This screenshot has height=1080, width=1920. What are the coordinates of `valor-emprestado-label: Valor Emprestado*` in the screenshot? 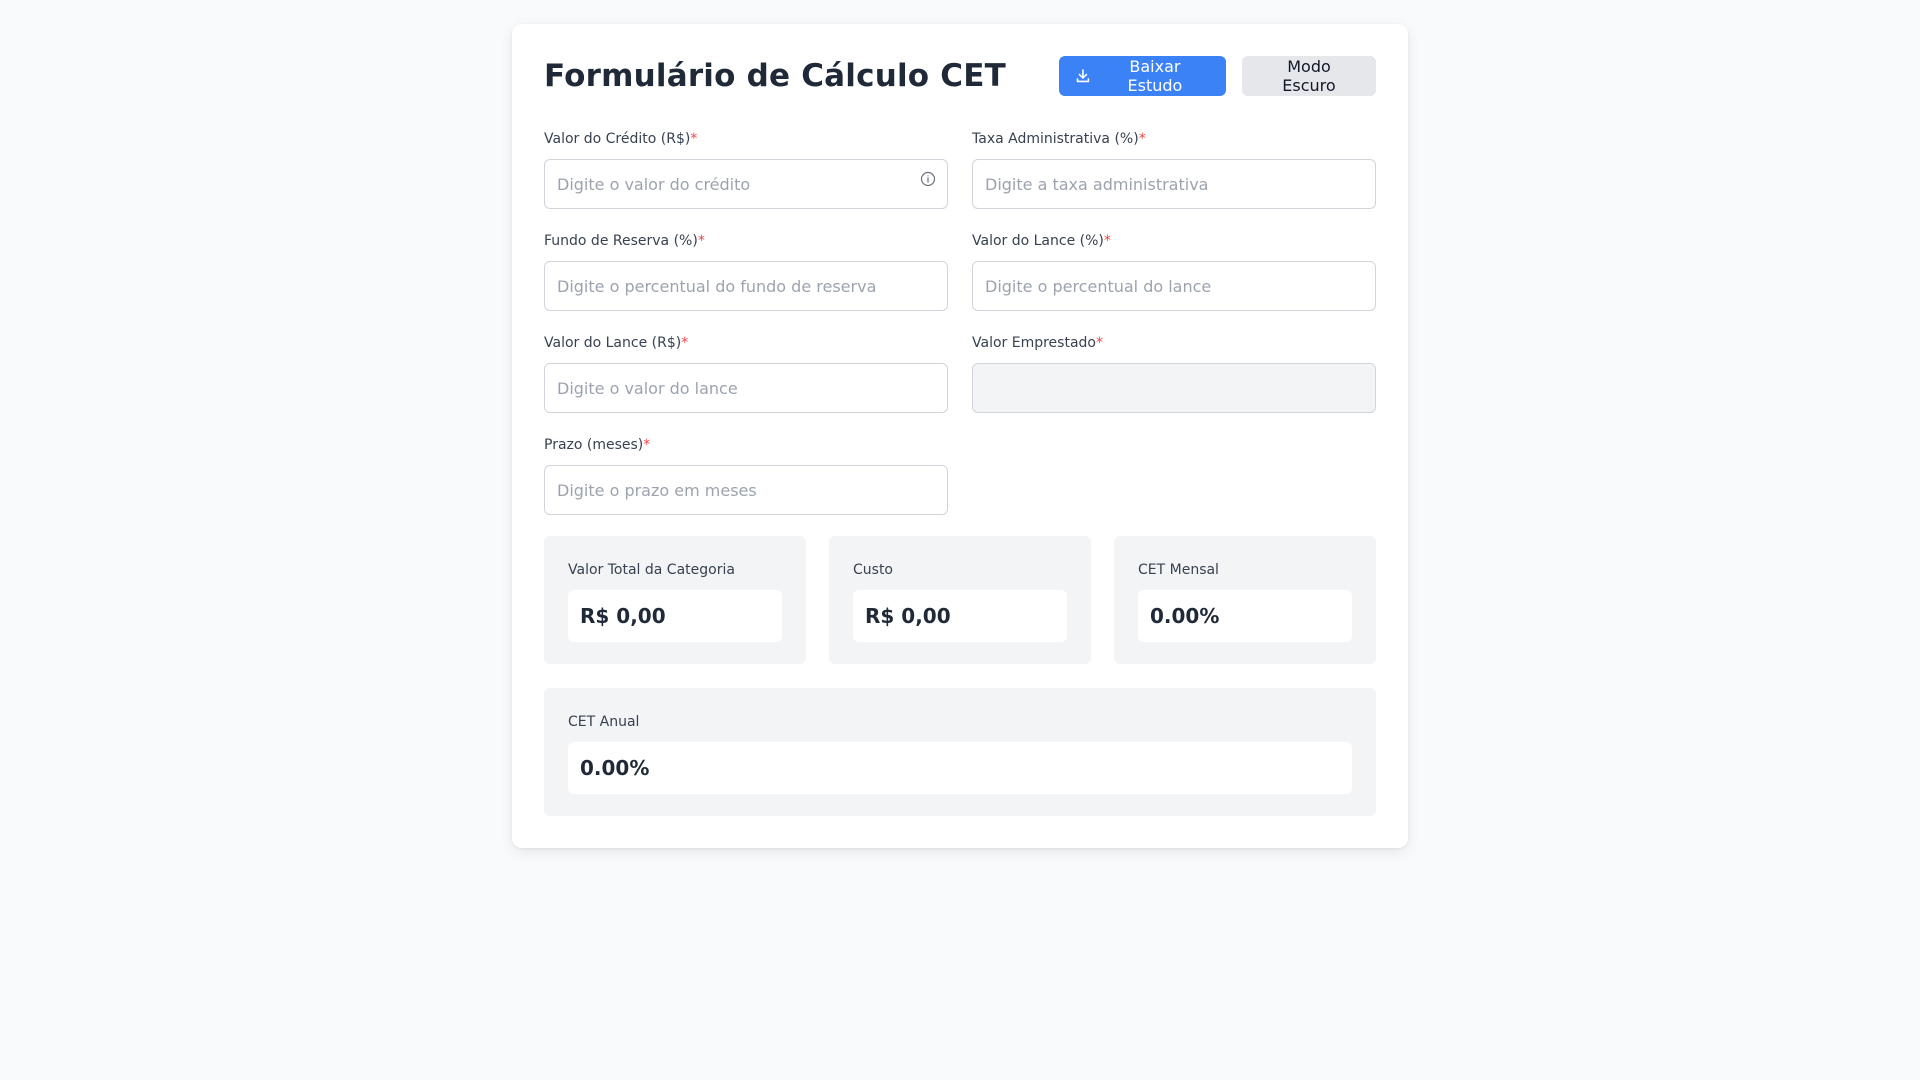 It's located at (1037, 343).